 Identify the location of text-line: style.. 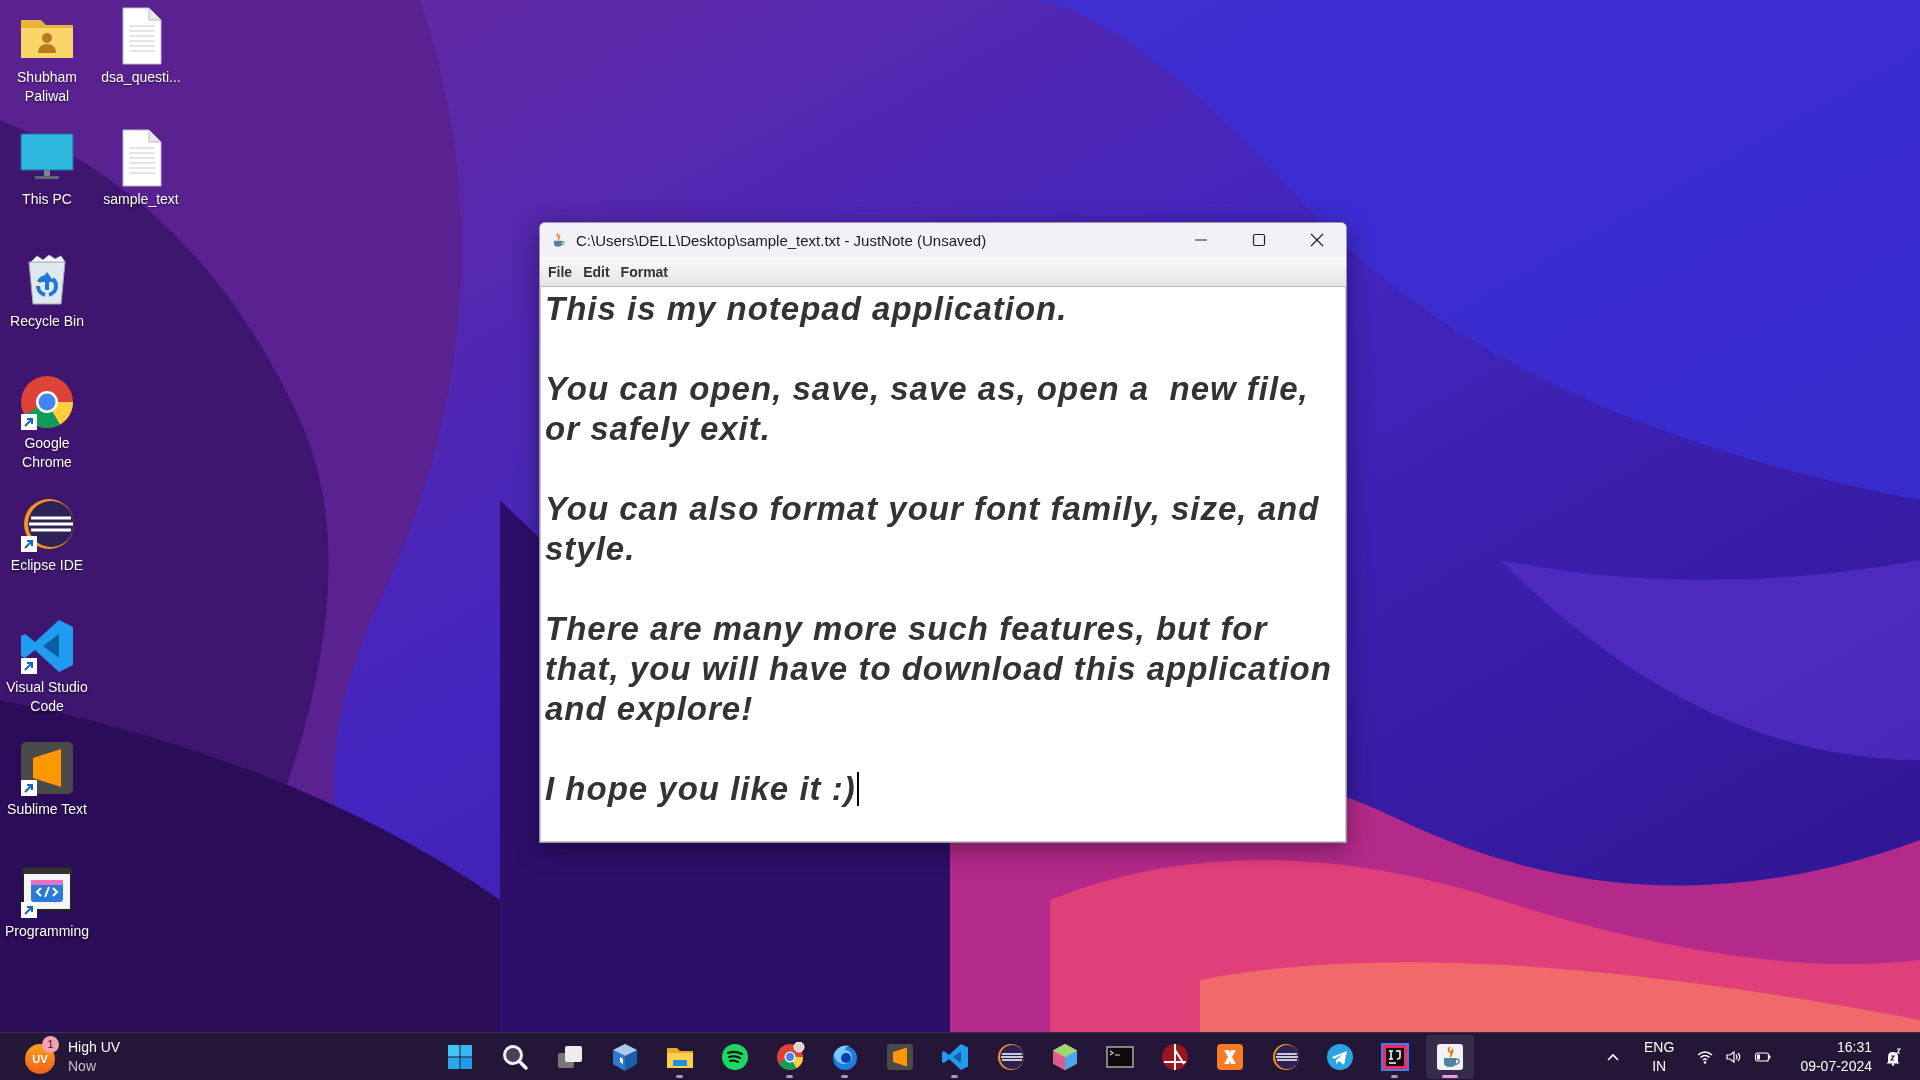
(591, 549).